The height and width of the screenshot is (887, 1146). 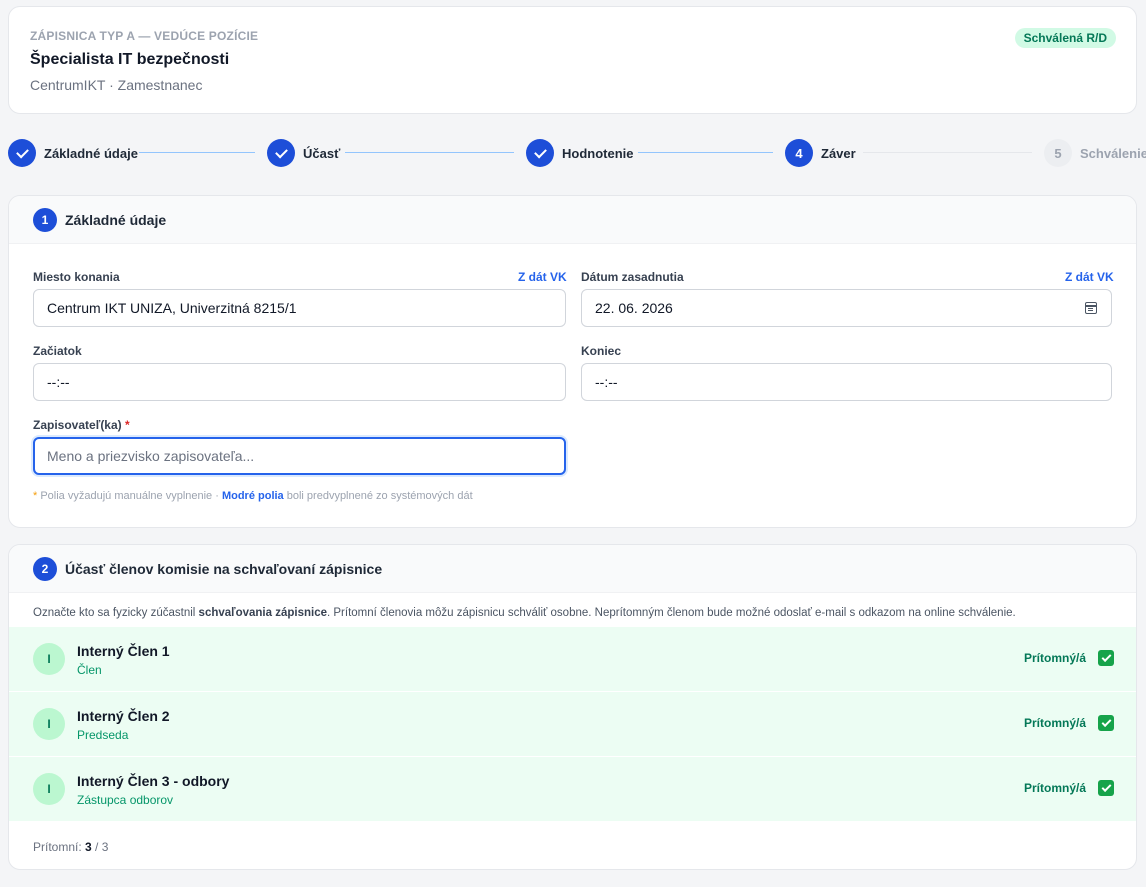 What do you see at coordinates (1065, 38) in the screenshot?
I see `status-badge: Schválená R/D` at bounding box center [1065, 38].